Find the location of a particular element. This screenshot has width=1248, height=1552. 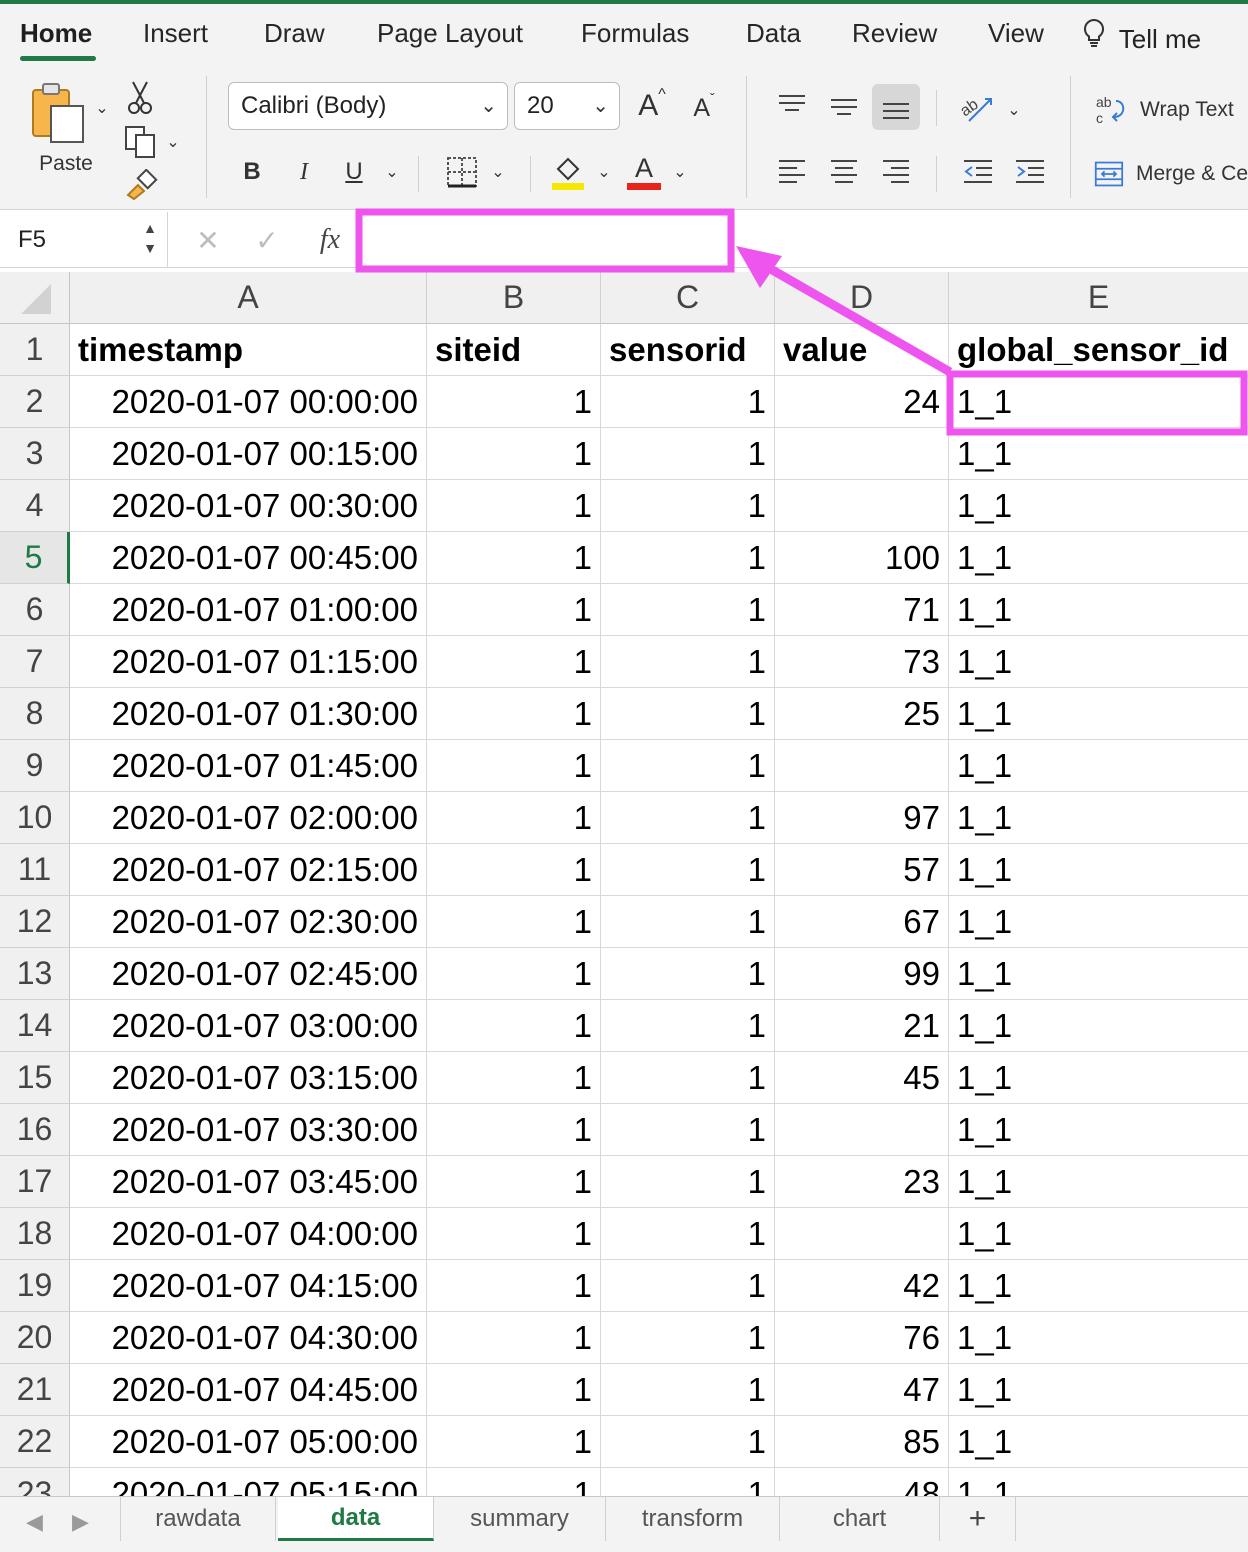

cancel-x-icon: ✕ is located at coordinates (208, 240).